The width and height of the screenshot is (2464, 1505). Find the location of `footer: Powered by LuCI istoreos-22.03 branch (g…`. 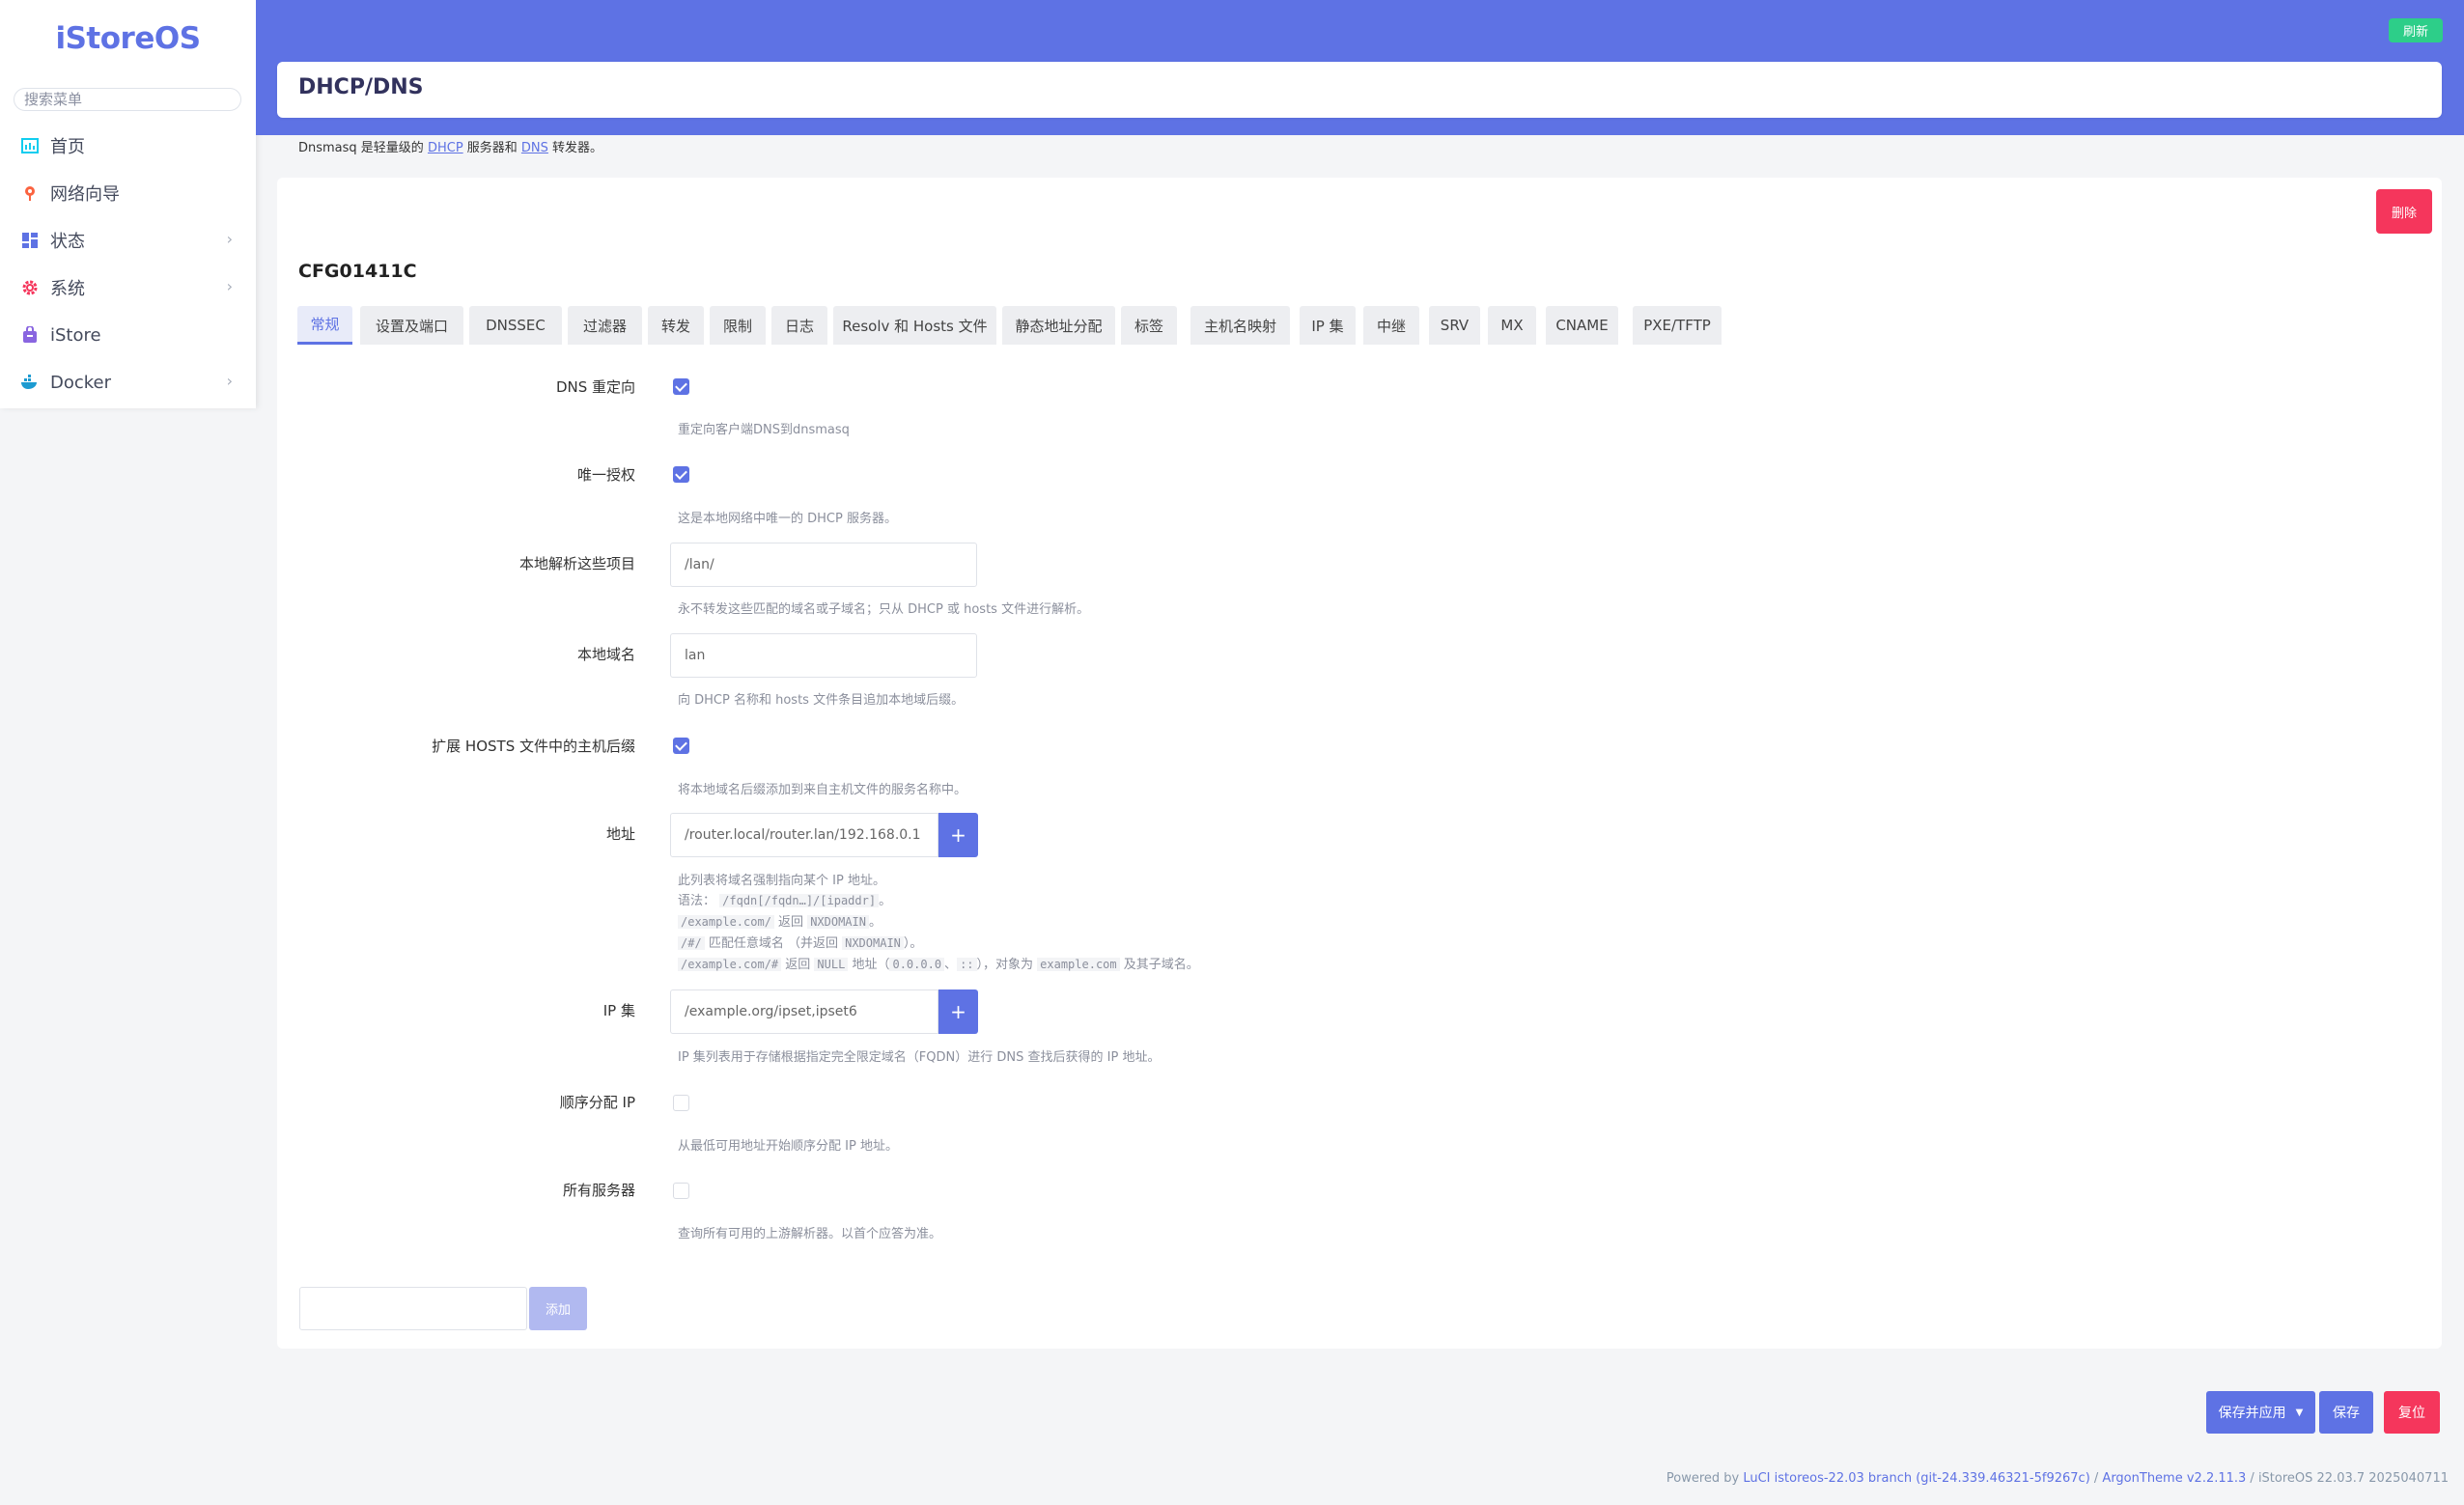

footer: Powered by LuCI istoreos-22.03 branch (g… is located at coordinates (2058, 1478).